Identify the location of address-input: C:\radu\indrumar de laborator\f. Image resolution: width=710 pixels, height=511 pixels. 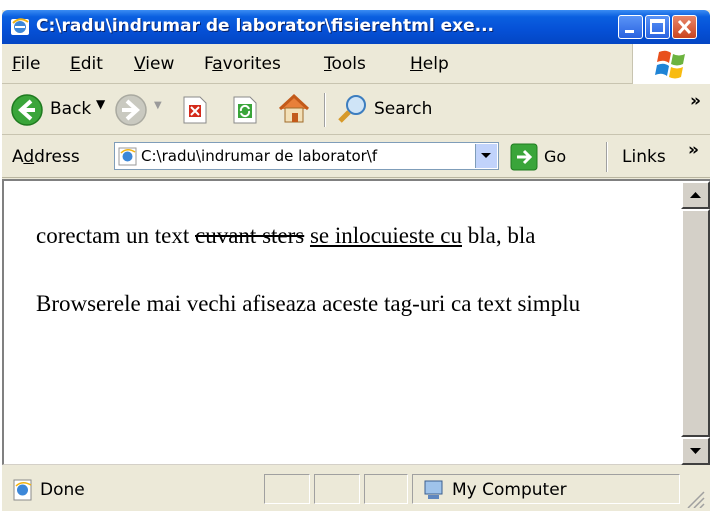
(306, 156).